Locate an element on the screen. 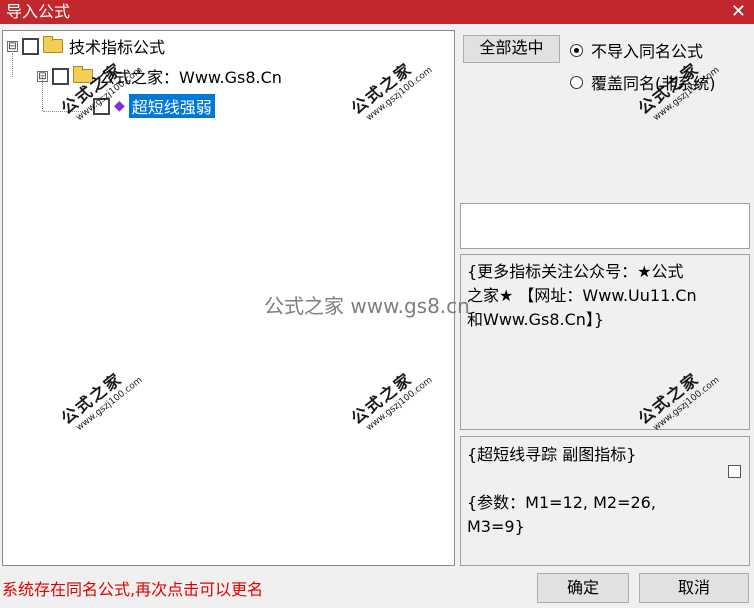  ok-button: 确定 is located at coordinates (583, 588).